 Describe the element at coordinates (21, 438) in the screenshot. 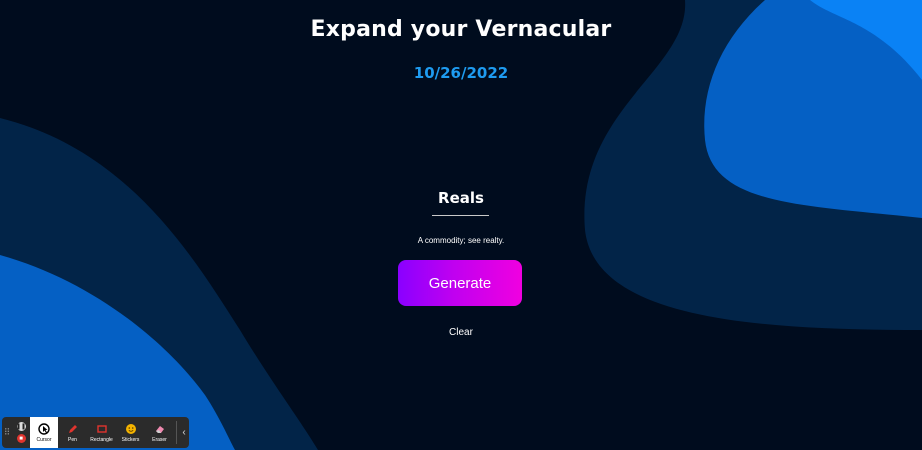

I see `stop-icon: ■` at that location.